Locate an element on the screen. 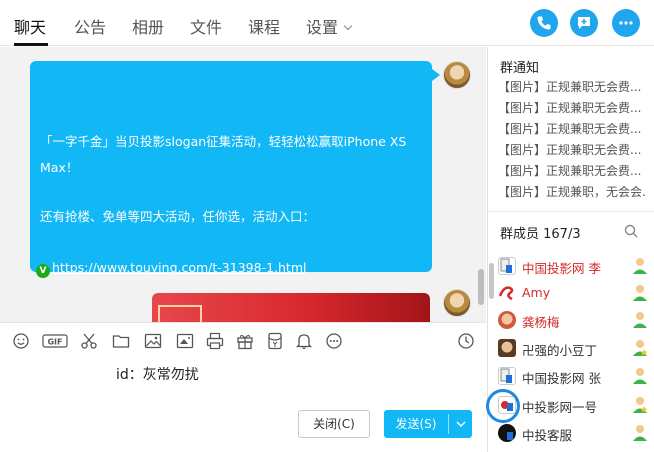 Image resolution: width=654 pixels, height=452 pixels. active-tab-indicator is located at coordinates (31, 44).